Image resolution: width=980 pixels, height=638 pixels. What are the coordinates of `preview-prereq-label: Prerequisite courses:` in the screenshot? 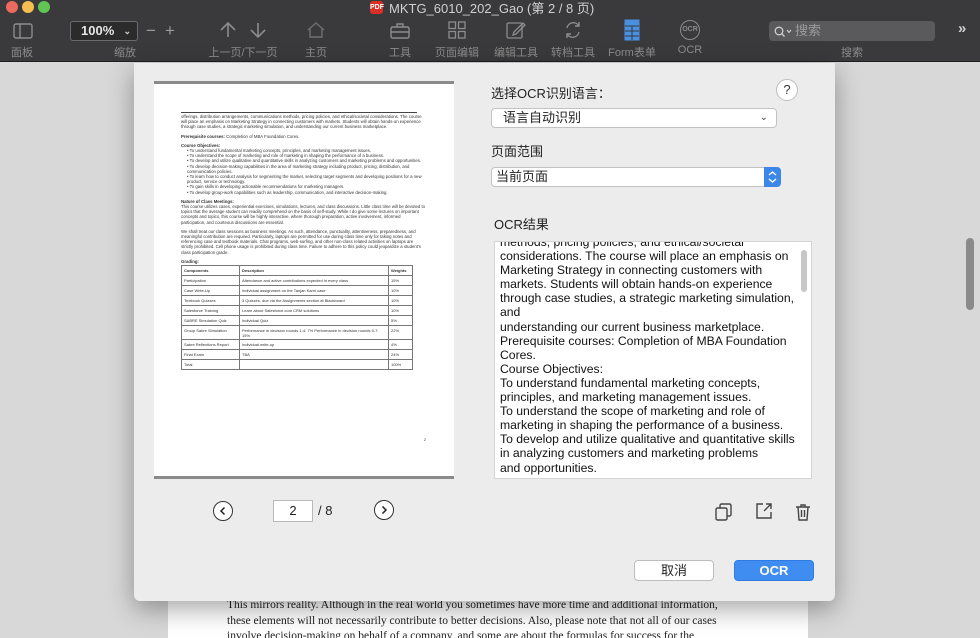 It's located at (203, 136).